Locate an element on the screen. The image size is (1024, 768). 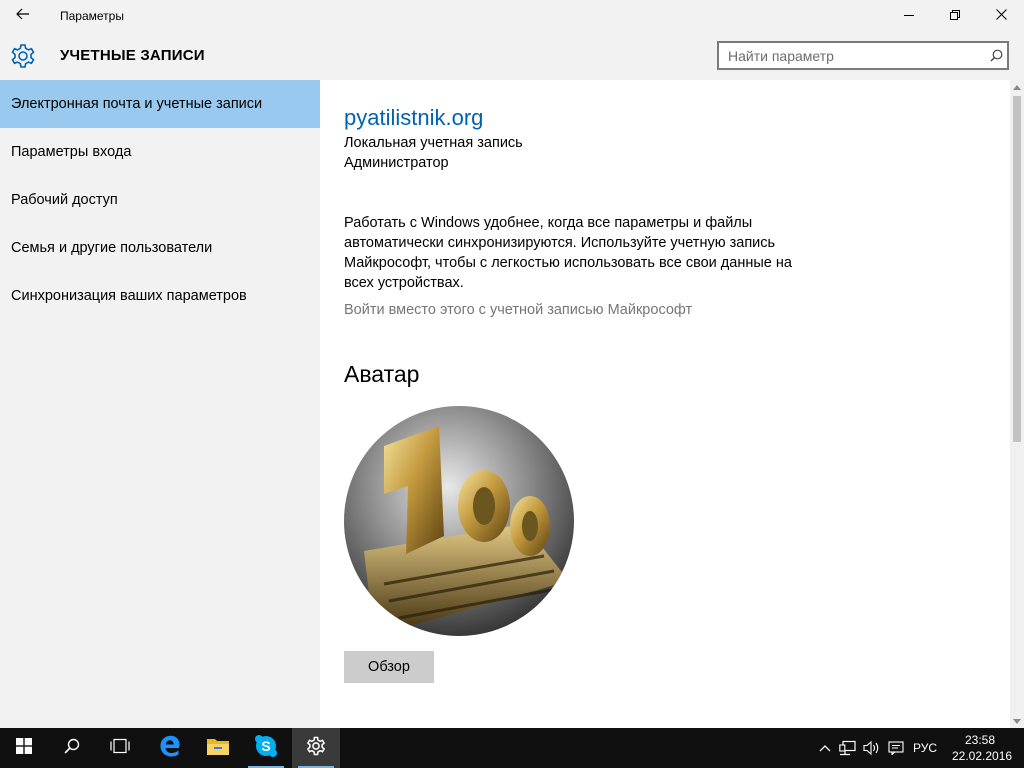
taskbar-file-explorer is located at coordinates (218, 748).